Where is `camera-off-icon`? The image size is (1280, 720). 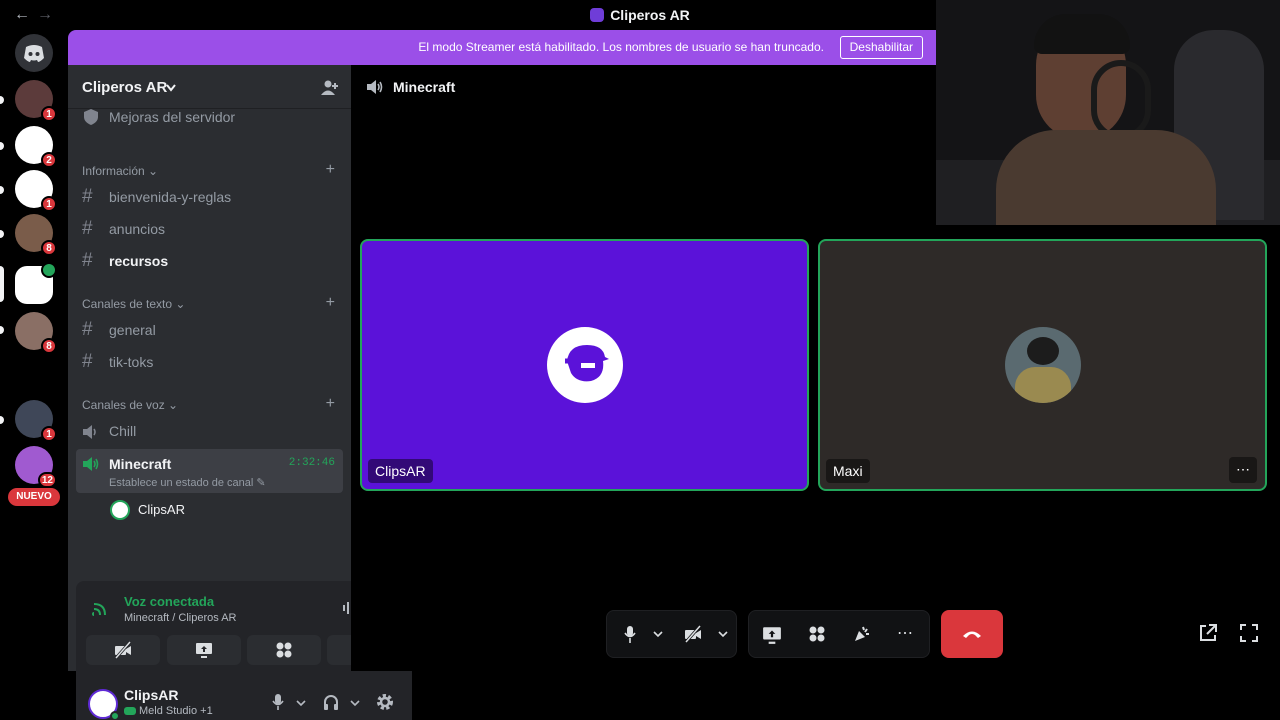 camera-off-icon is located at coordinates (693, 634).